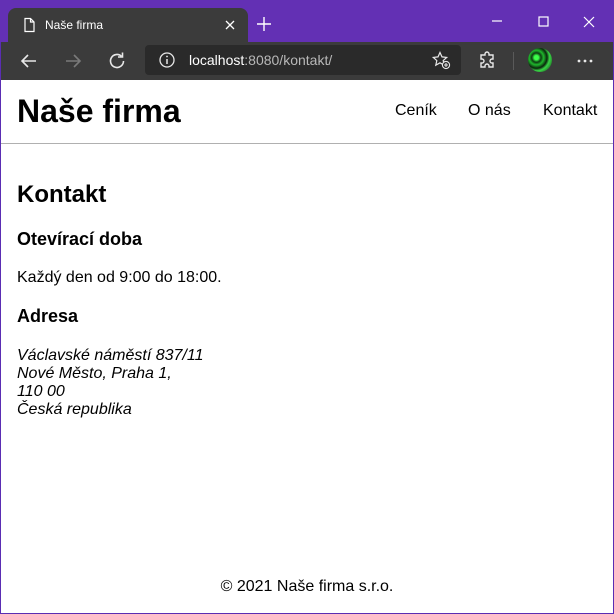  What do you see at coordinates (230, 25) in the screenshot?
I see `close-tab-icon` at bounding box center [230, 25].